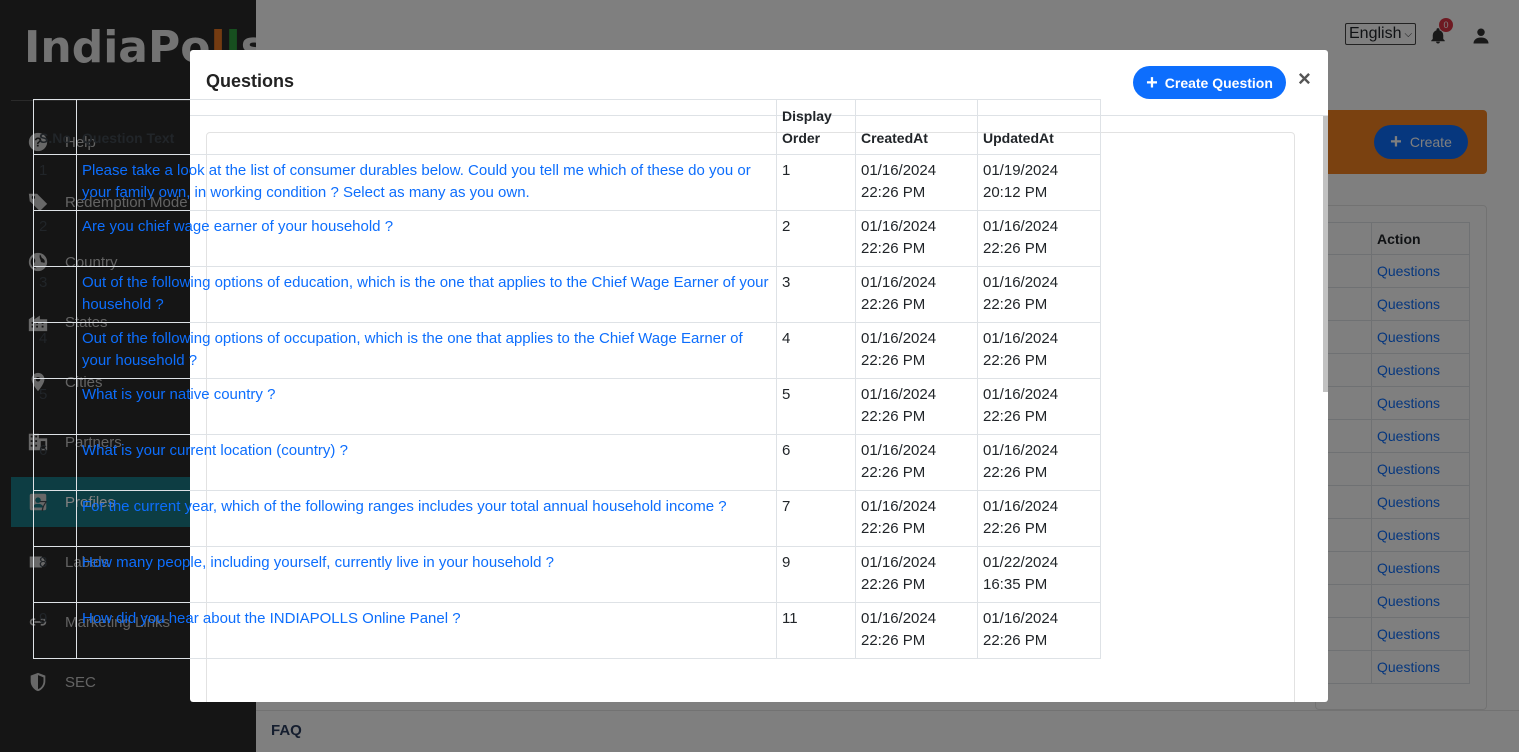  What do you see at coordinates (55, 182) in the screenshot?
I see `cell-sno: 1` at bounding box center [55, 182].